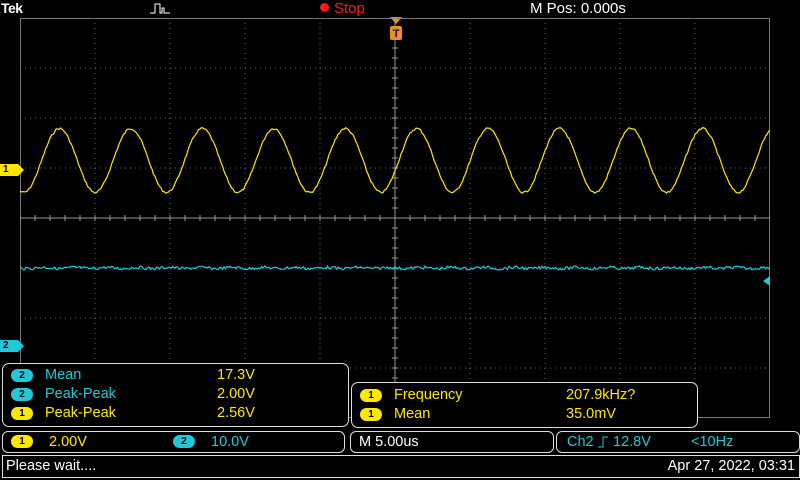 This screenshot has height=480, width=800. I want to click on trigger-frequency: <10Hz, so click(712, 442).